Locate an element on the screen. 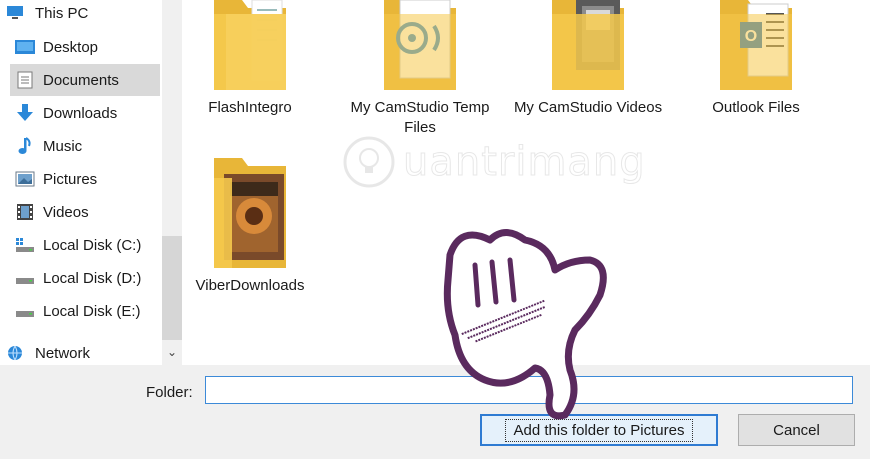 The height and width of the screenshot is (459, 870). cancel-button: Cancel is located at coordinates (796, 430).